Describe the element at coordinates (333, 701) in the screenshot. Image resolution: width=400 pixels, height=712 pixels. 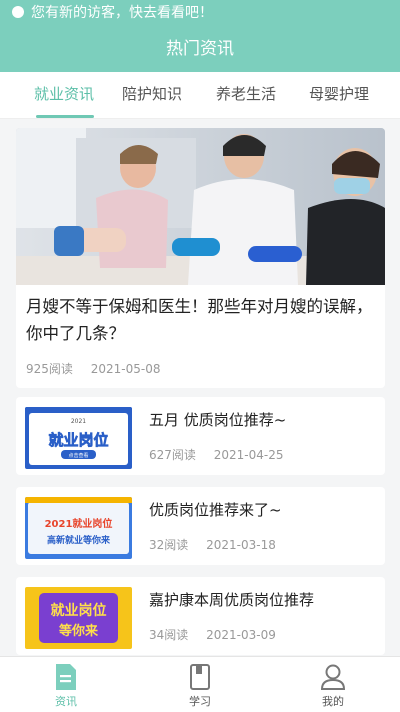
I see `nav-label: 我的` at that location.